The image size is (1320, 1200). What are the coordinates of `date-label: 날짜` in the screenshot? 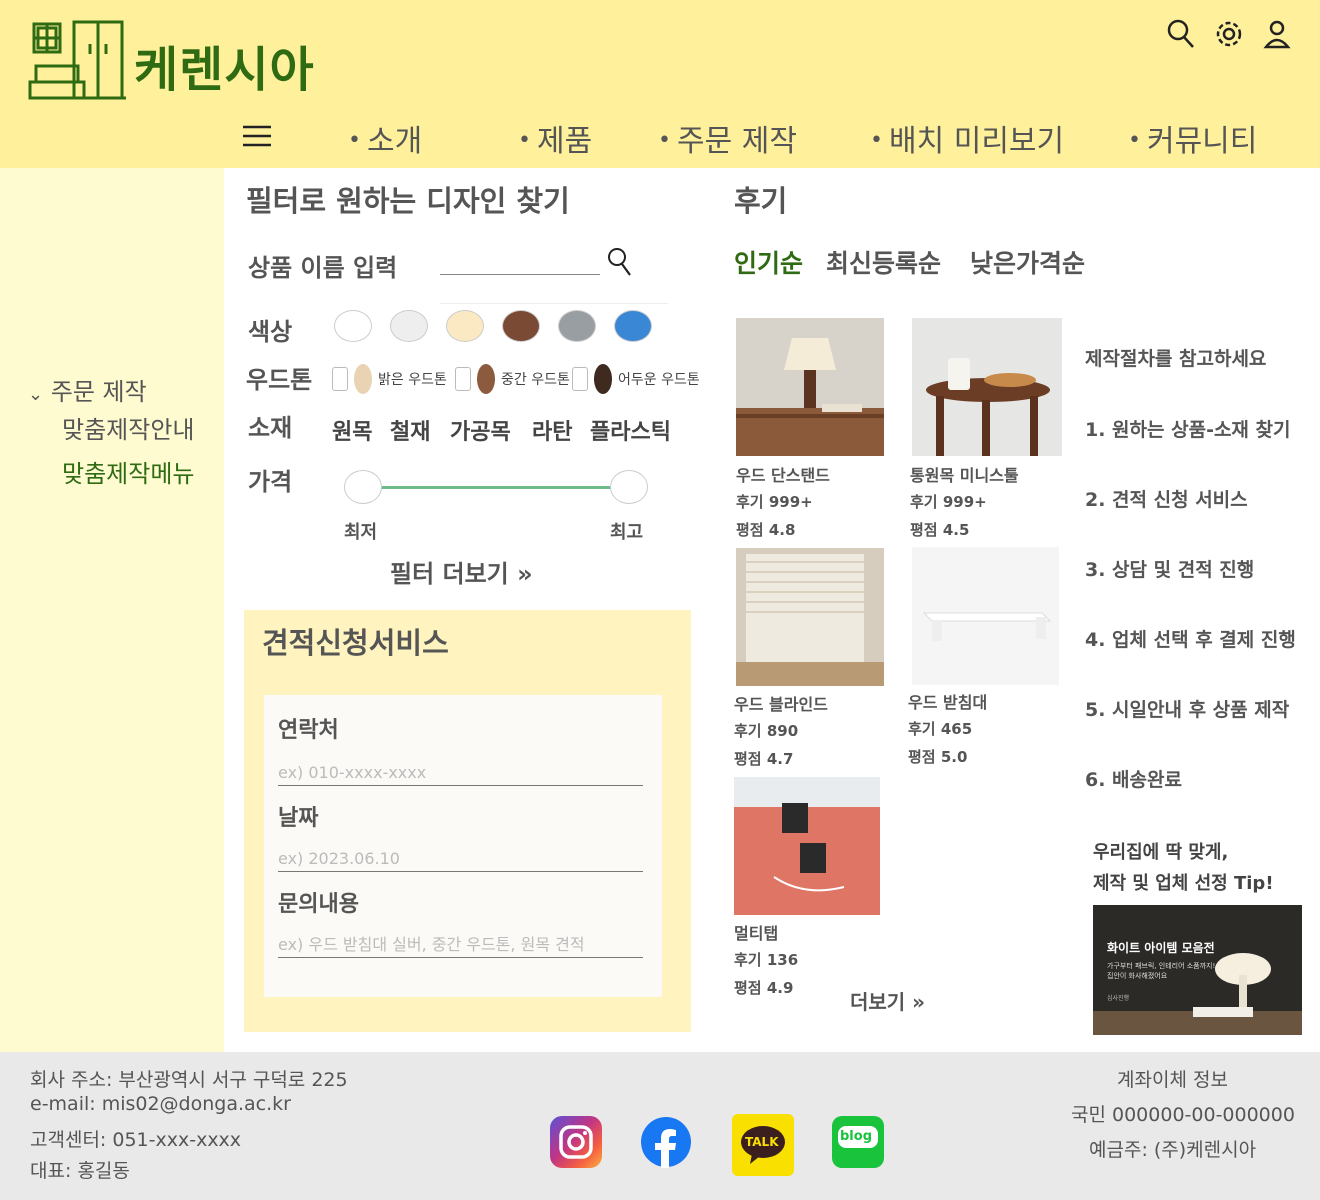 It's located at (298, 818).